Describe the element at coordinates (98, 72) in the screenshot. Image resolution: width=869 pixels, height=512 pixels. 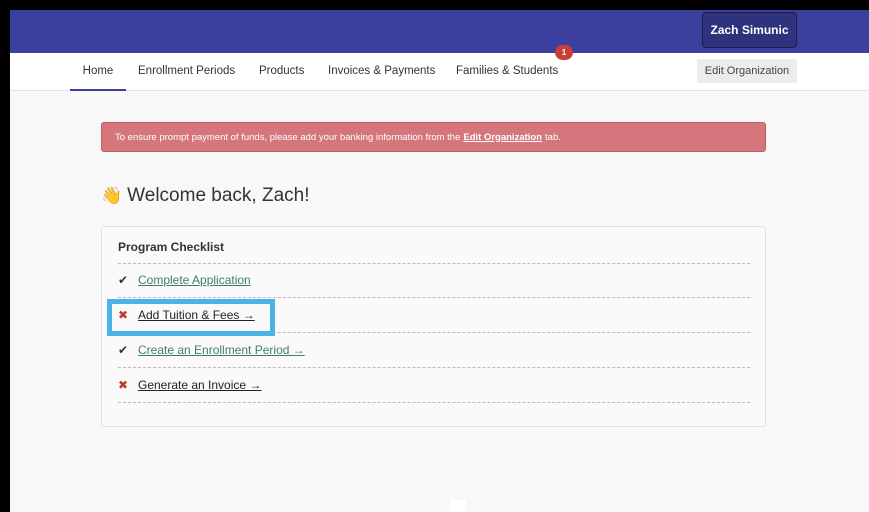
I see `nav-home: Home` at that location.